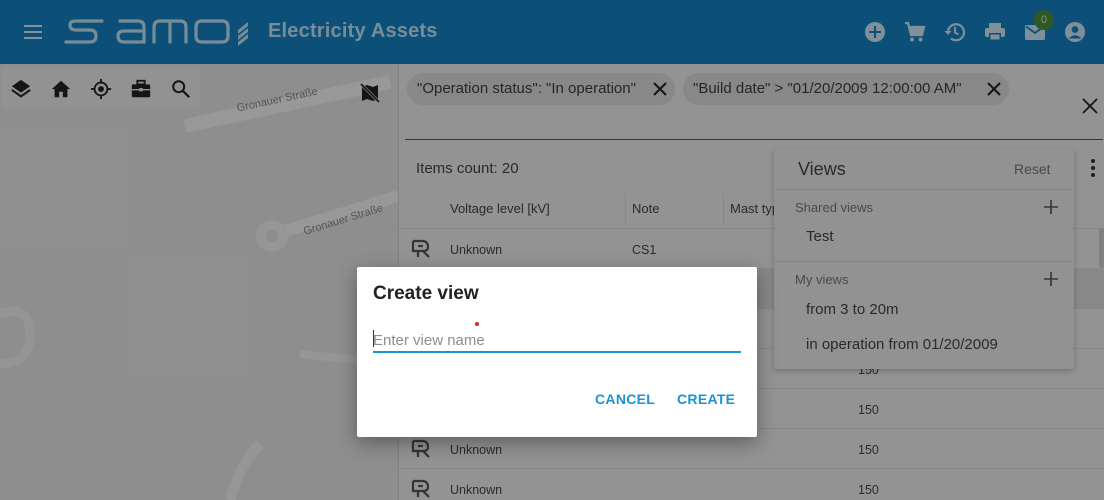  I want to click on create-view-dialog: Create view CANCEL CREATE, so click(557, 352).